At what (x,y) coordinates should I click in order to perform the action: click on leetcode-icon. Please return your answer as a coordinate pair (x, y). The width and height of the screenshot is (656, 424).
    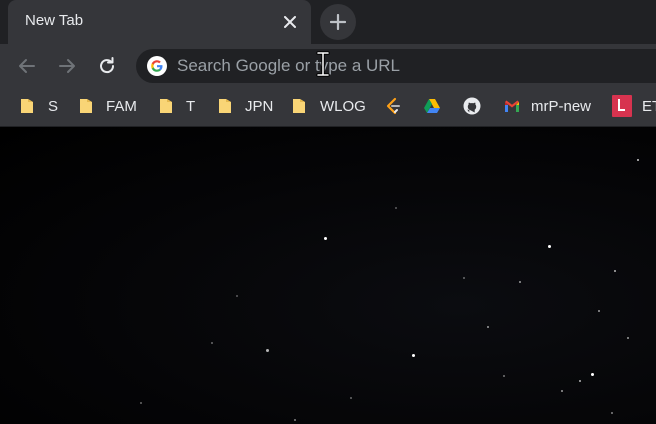
    Looking at the image, I should click on (393, 106).